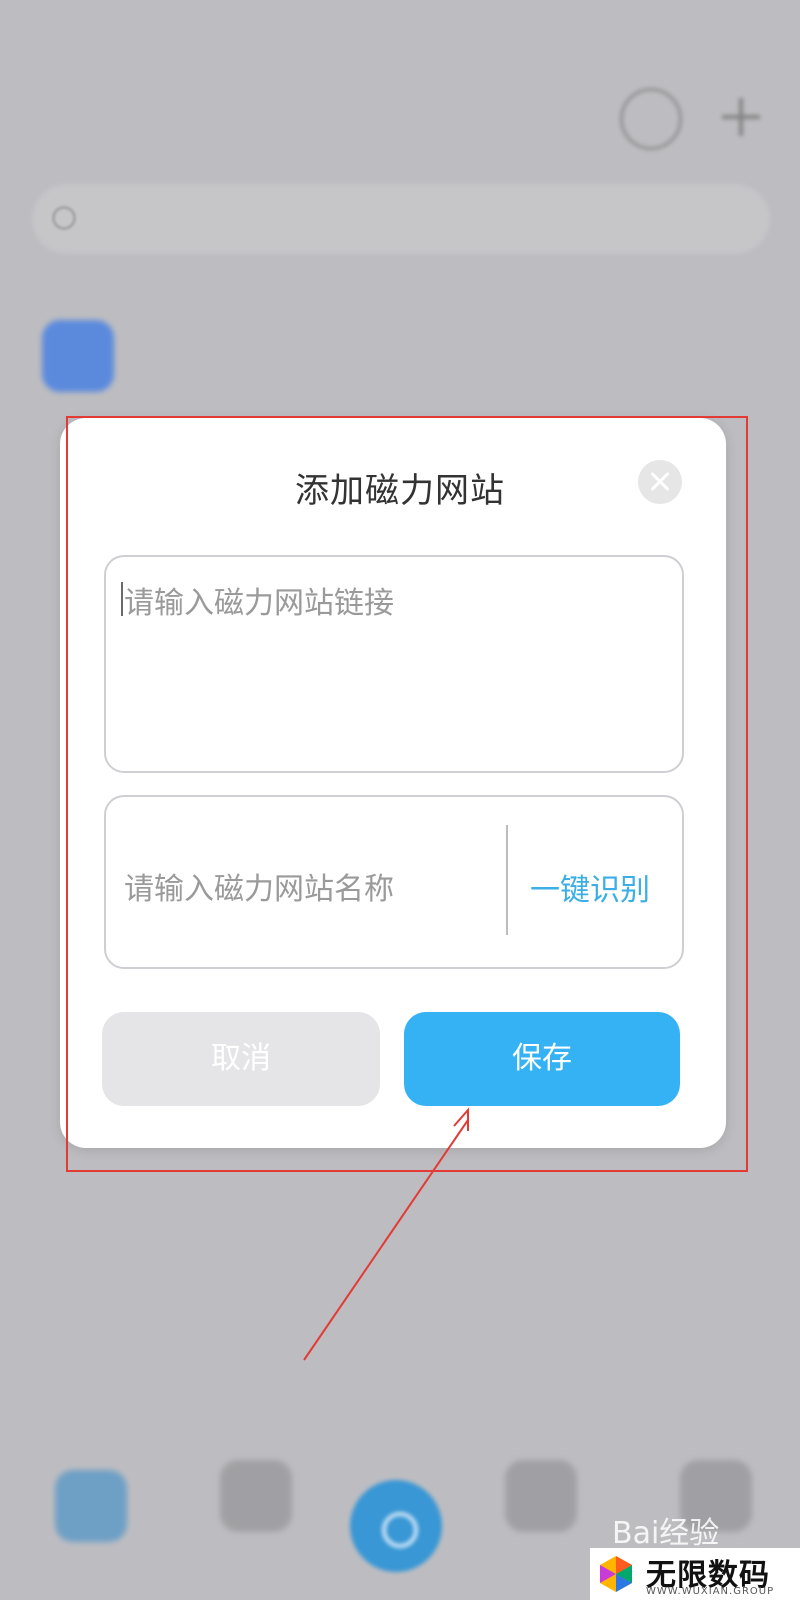 The width and height of the screenshot is (800, 1600). What do you see at coordinates (396, 1526) in the screenshot?
I see `nav-center-button` at bounding box center [396, 1526].